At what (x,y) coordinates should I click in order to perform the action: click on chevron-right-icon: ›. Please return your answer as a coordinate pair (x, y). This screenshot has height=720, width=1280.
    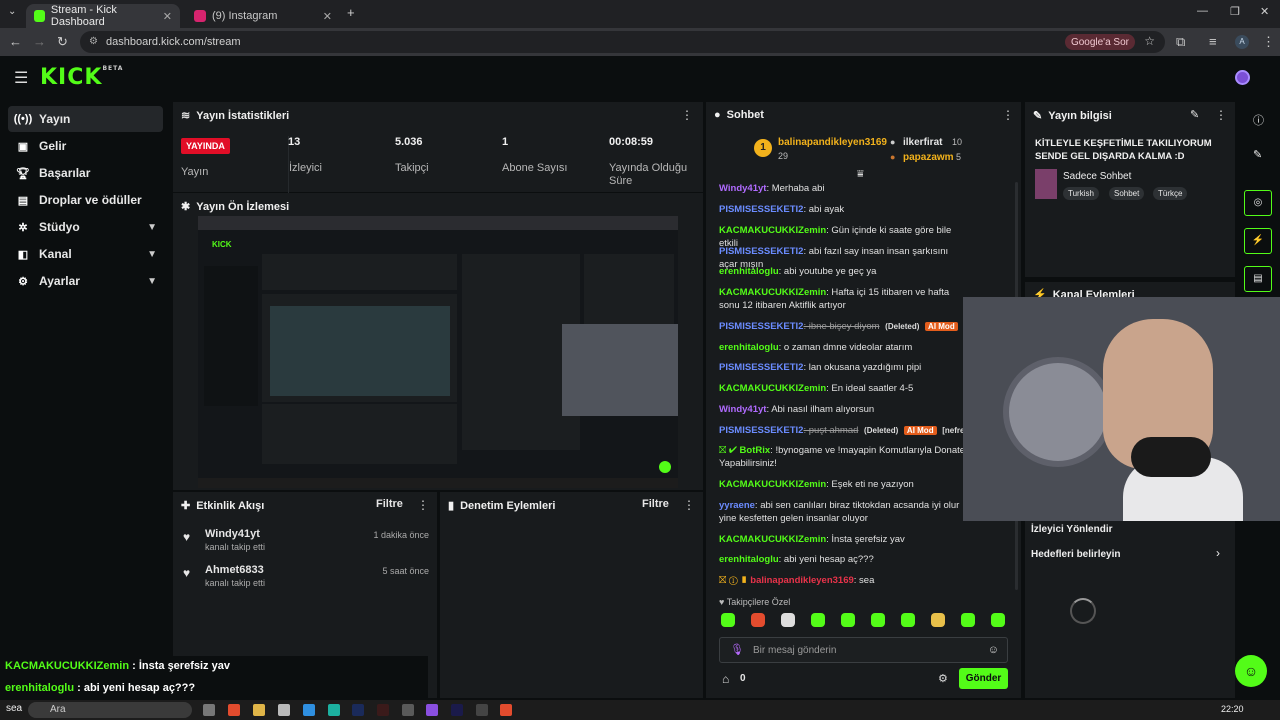
    Looking at the image, I should click on (1218, 553).